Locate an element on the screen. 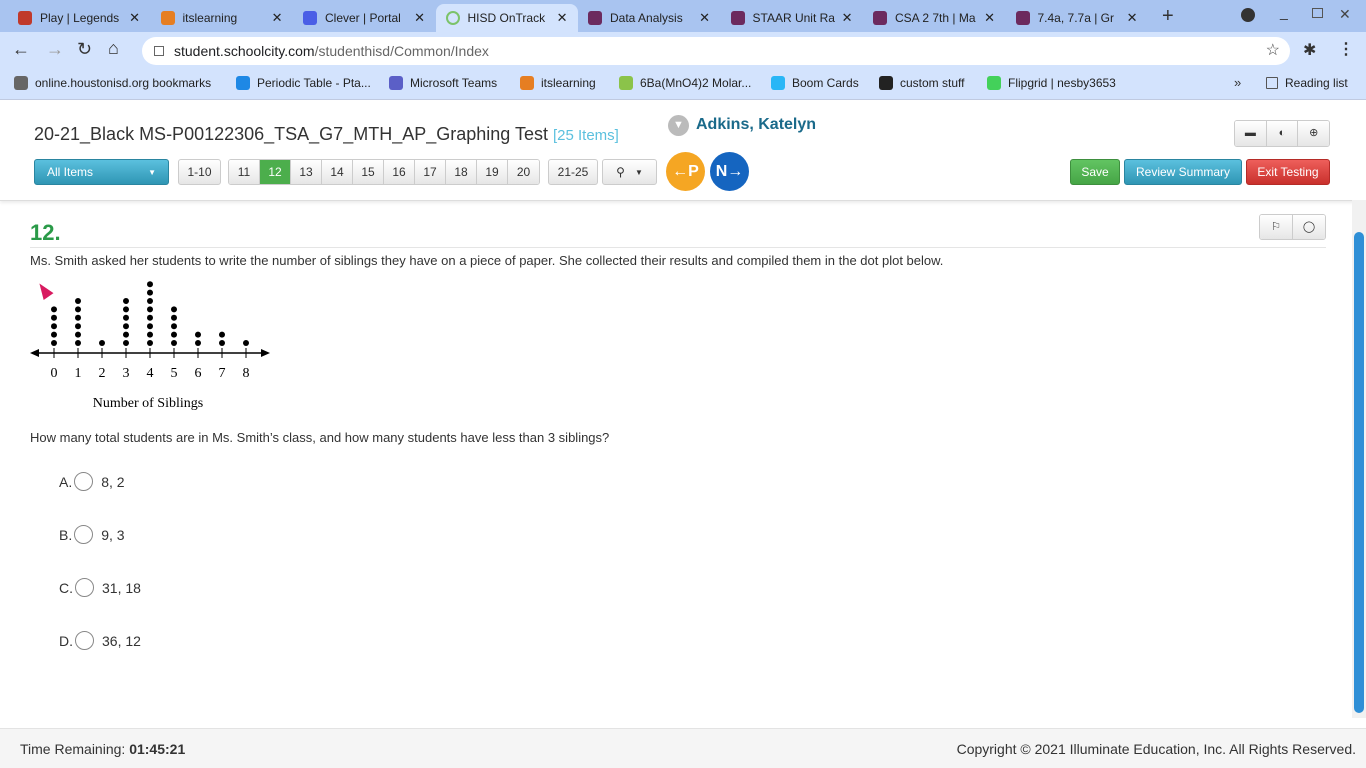  tick-label: 3 is located at coordinates (126, 373).